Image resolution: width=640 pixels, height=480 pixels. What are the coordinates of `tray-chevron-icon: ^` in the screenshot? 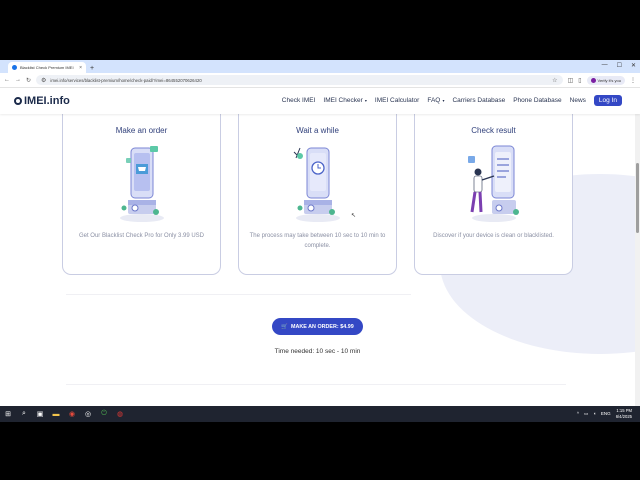 It's located at (578, 413).